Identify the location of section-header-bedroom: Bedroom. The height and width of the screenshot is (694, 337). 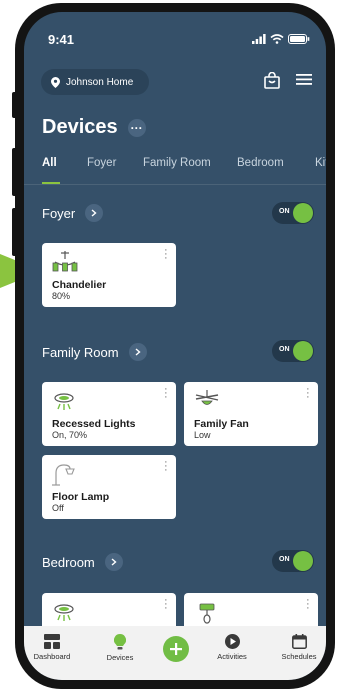
(82, 562).